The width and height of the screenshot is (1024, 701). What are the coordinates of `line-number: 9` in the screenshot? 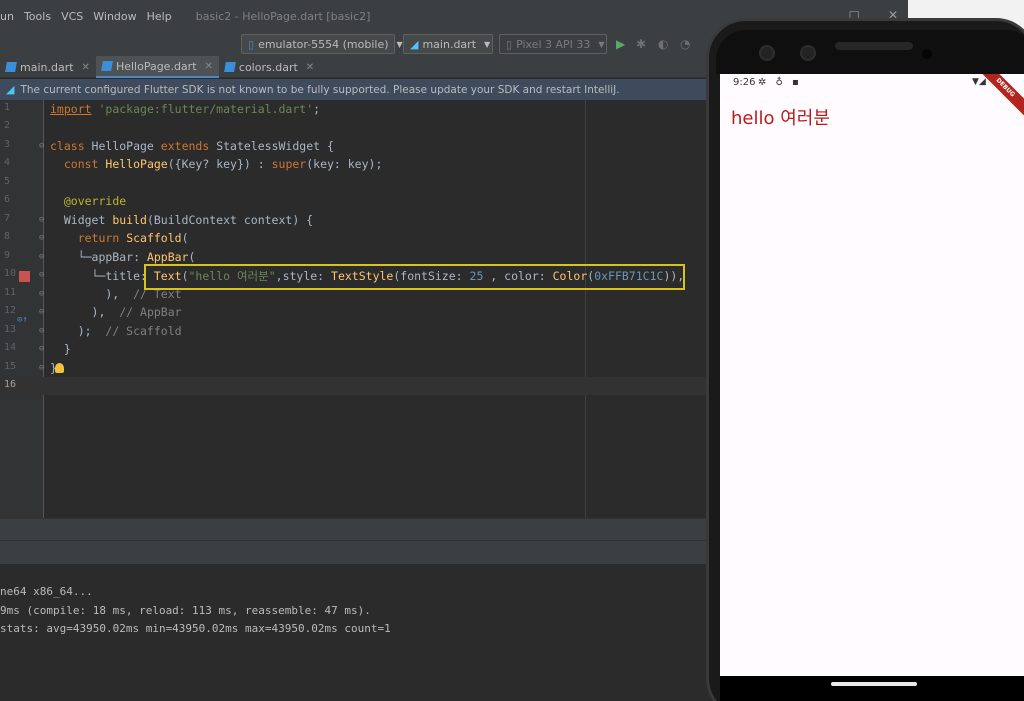 It's located at (7, 255).